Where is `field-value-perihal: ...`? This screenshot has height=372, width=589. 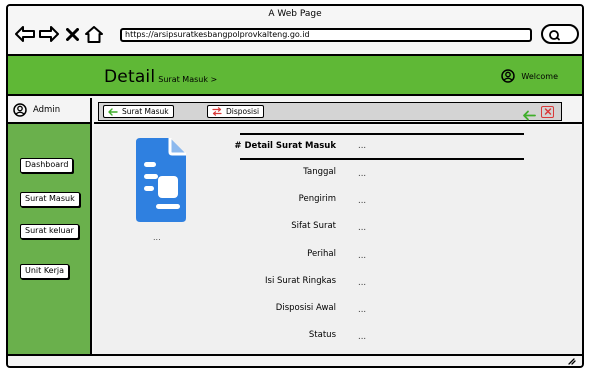 field-value-perihal: ... is located at coordinates (362, 256).